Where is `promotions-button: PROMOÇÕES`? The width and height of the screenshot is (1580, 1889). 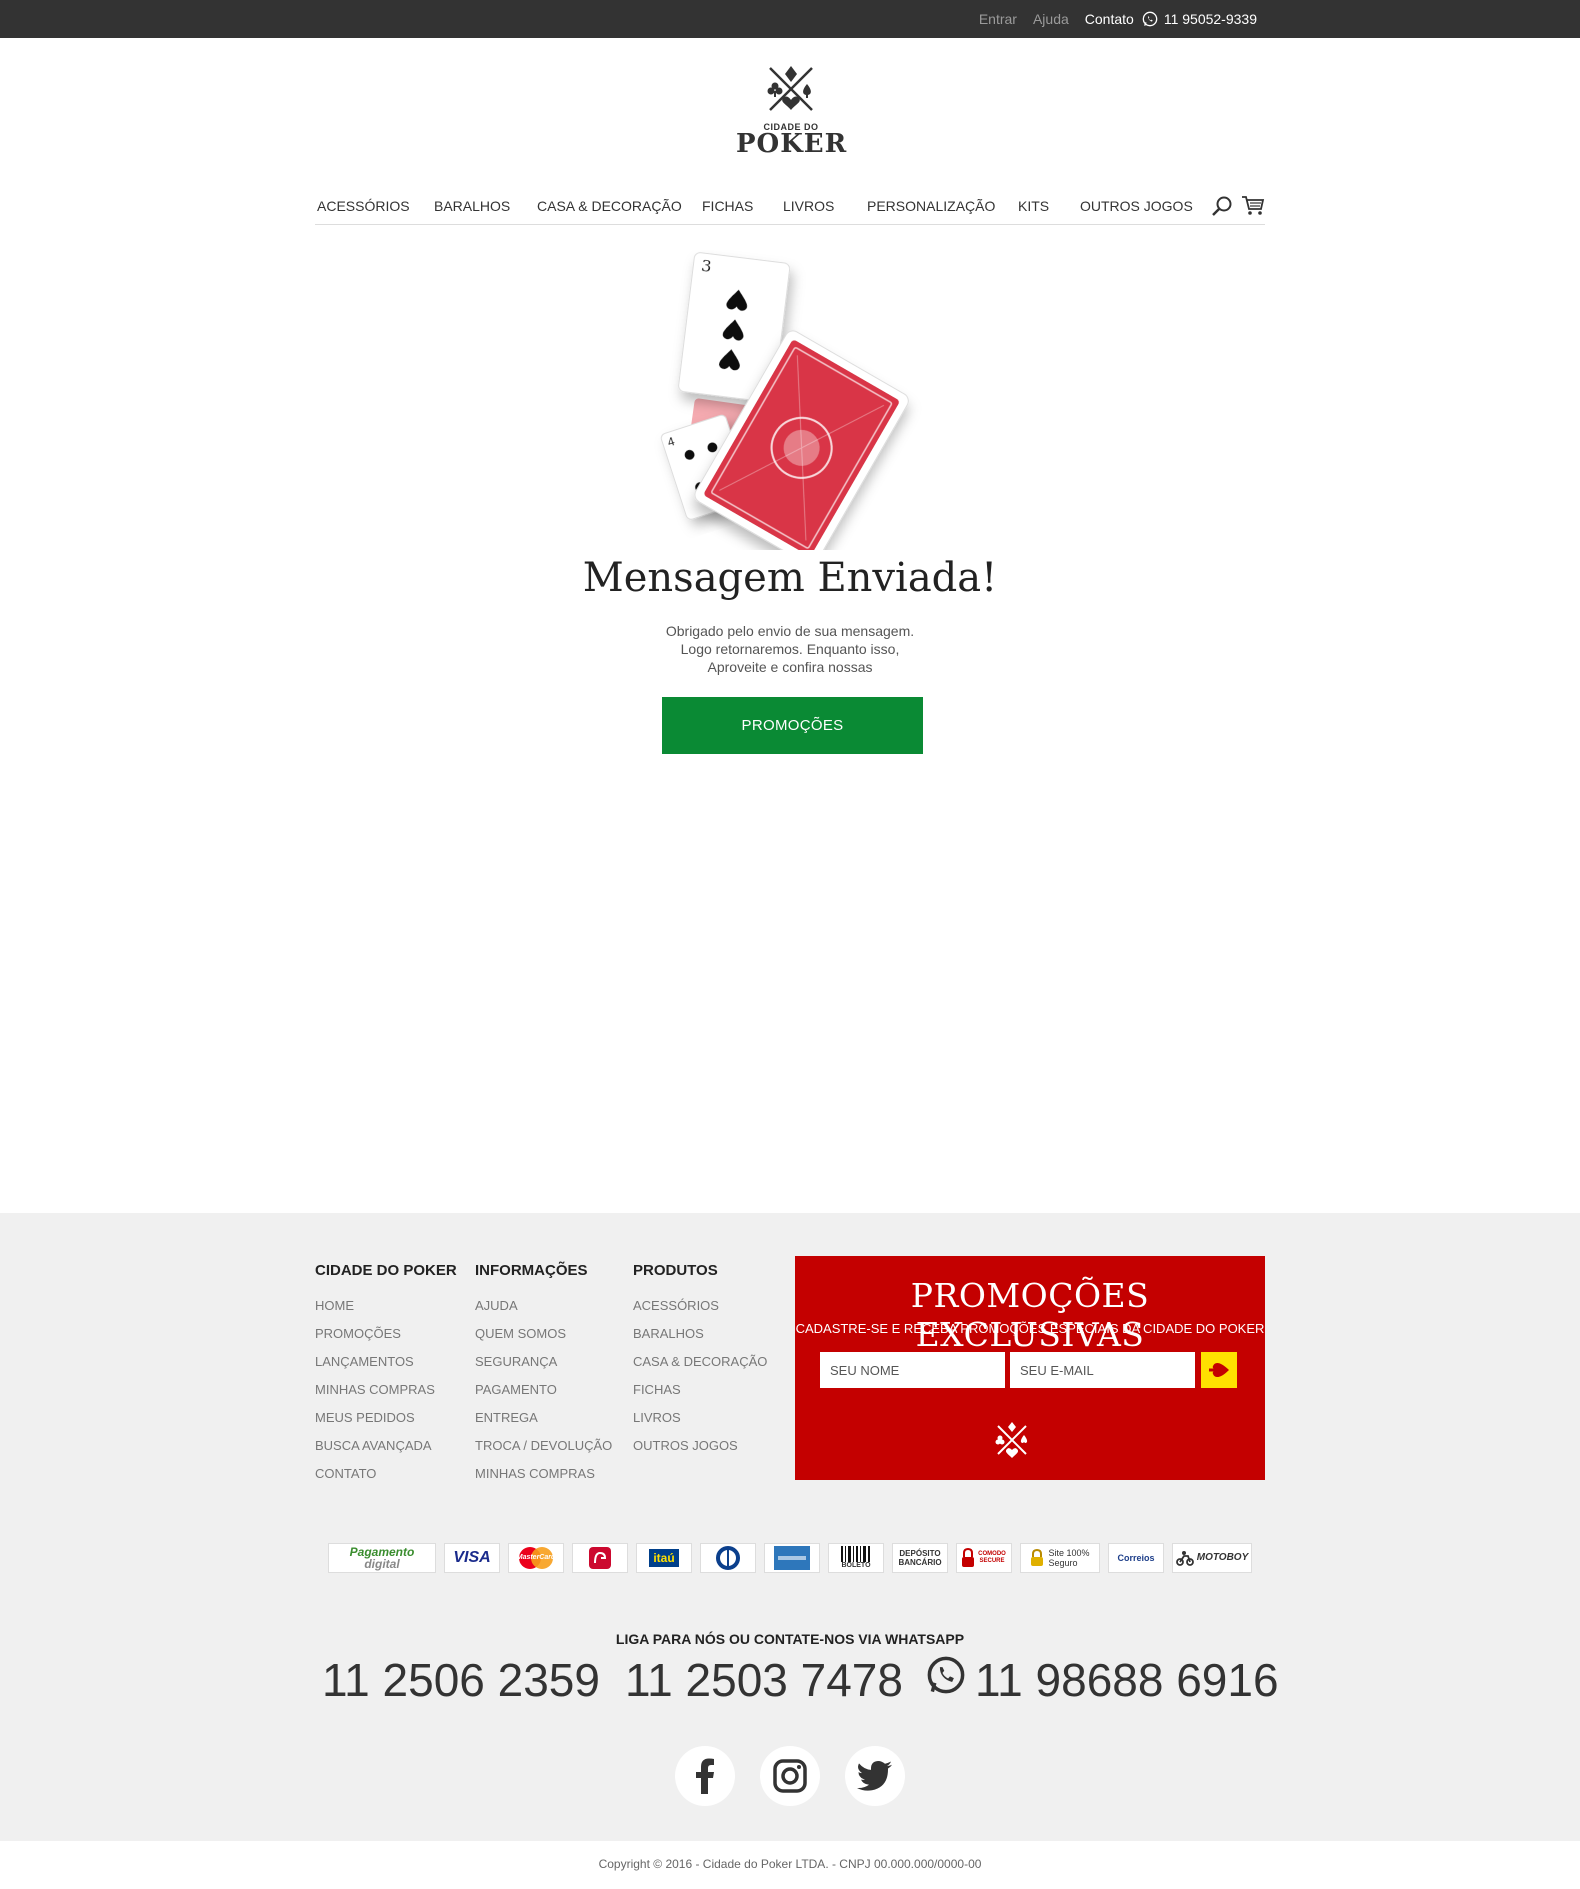
promotions-button: PROMOÇÕES is located at coordinates (792, 725).